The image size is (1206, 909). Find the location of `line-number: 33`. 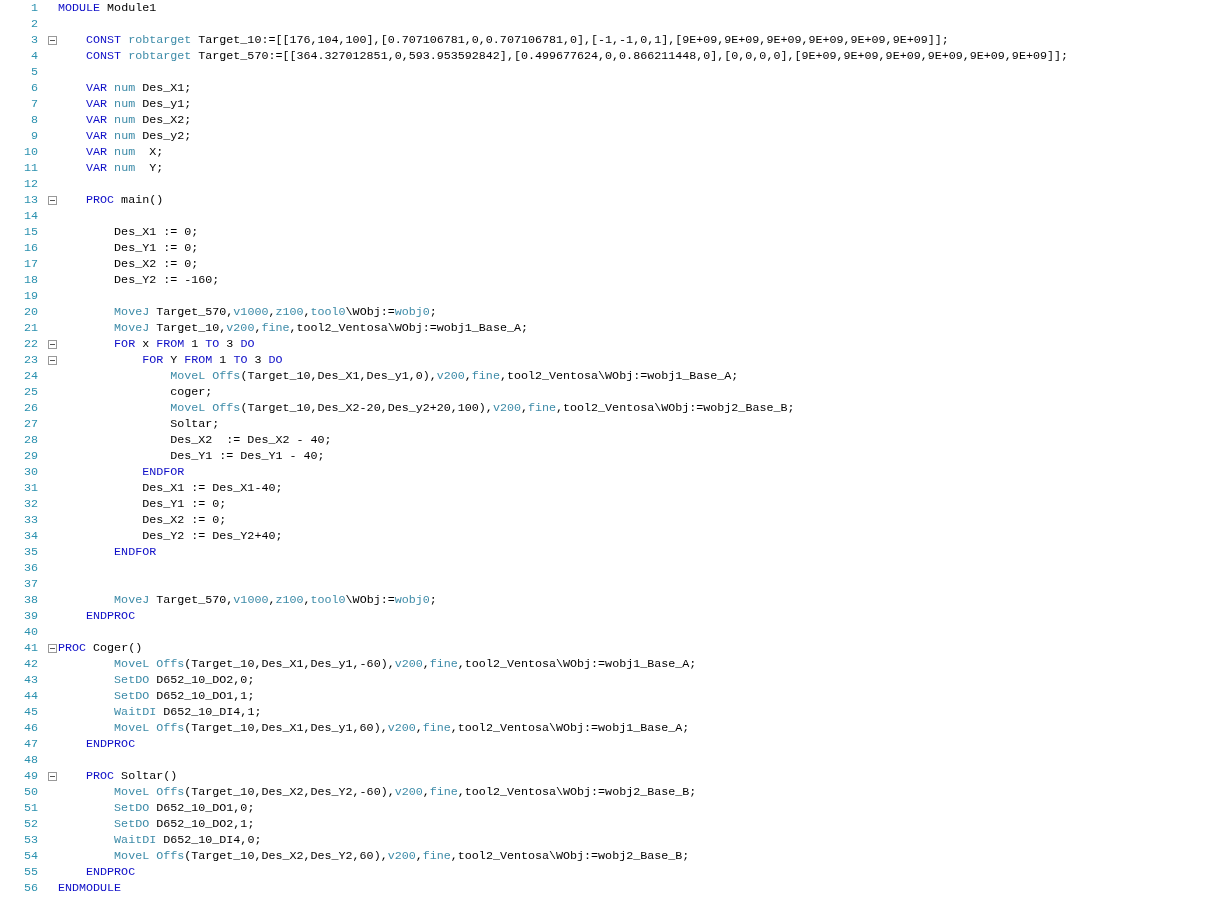

line-number: 33 is located at coordinates (30, 520).